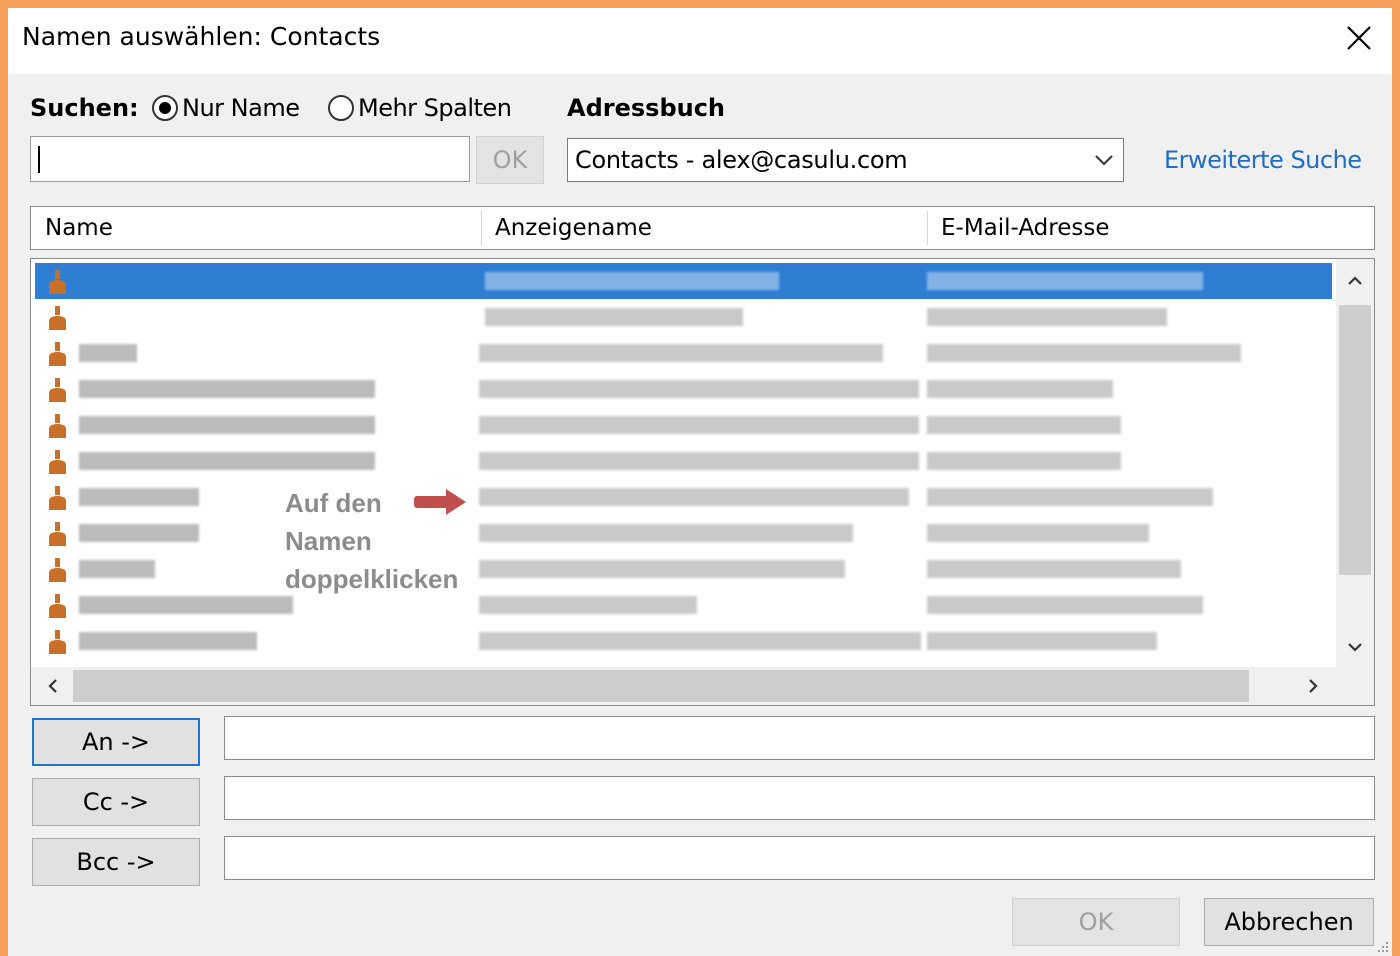  What do you see at coordinates (700, 41) in the screenshot?
I see `title-bar: Namen auswählen: Contacts` at bounding box center [700, 41].